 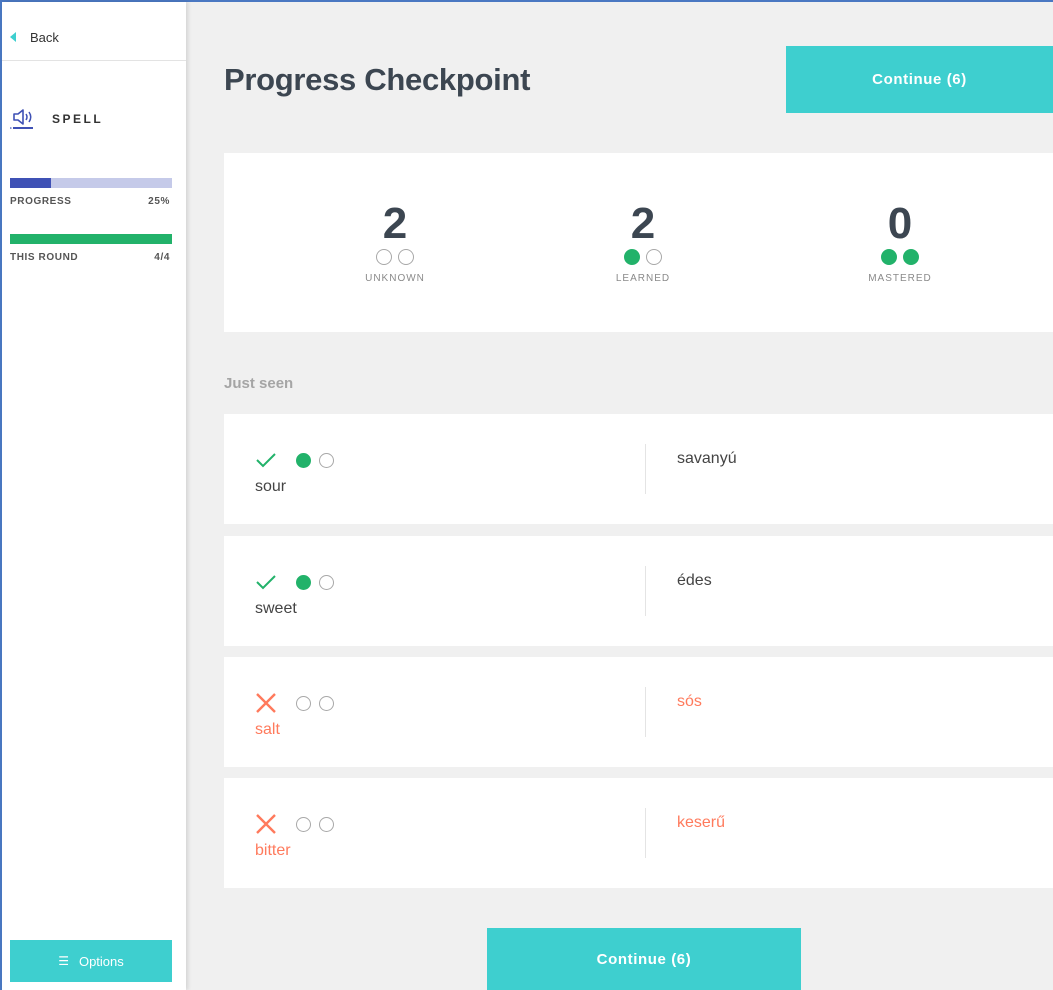 What do you see at coordinates (267, 729) in the screenshot?
I see `term-word: salt` at bounding box center [267, 729].